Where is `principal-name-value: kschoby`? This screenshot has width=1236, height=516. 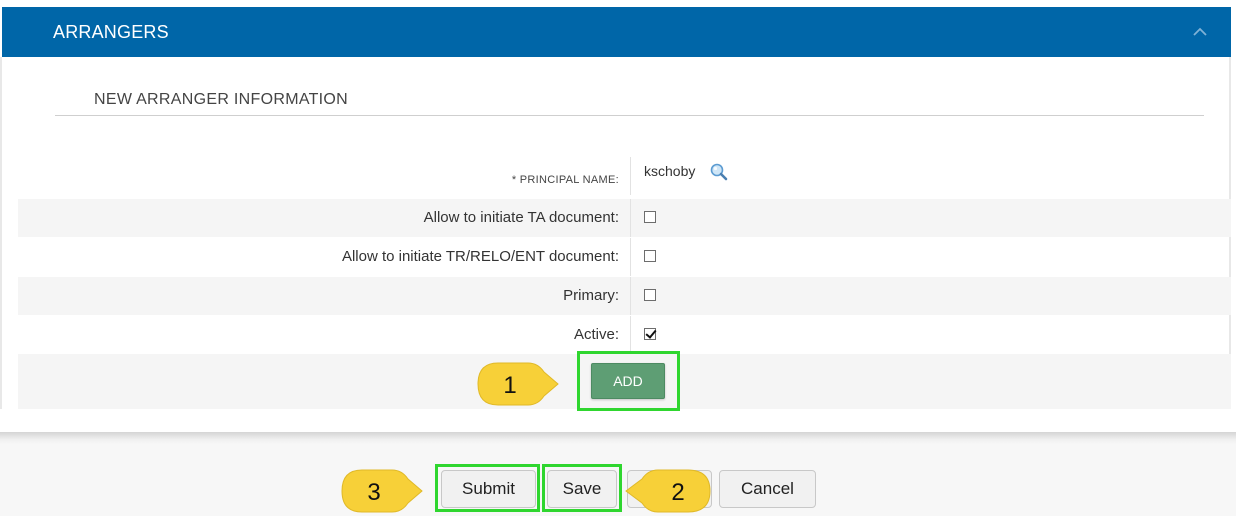
principal-name-value: kschoby is located at coordinates (670, 171).